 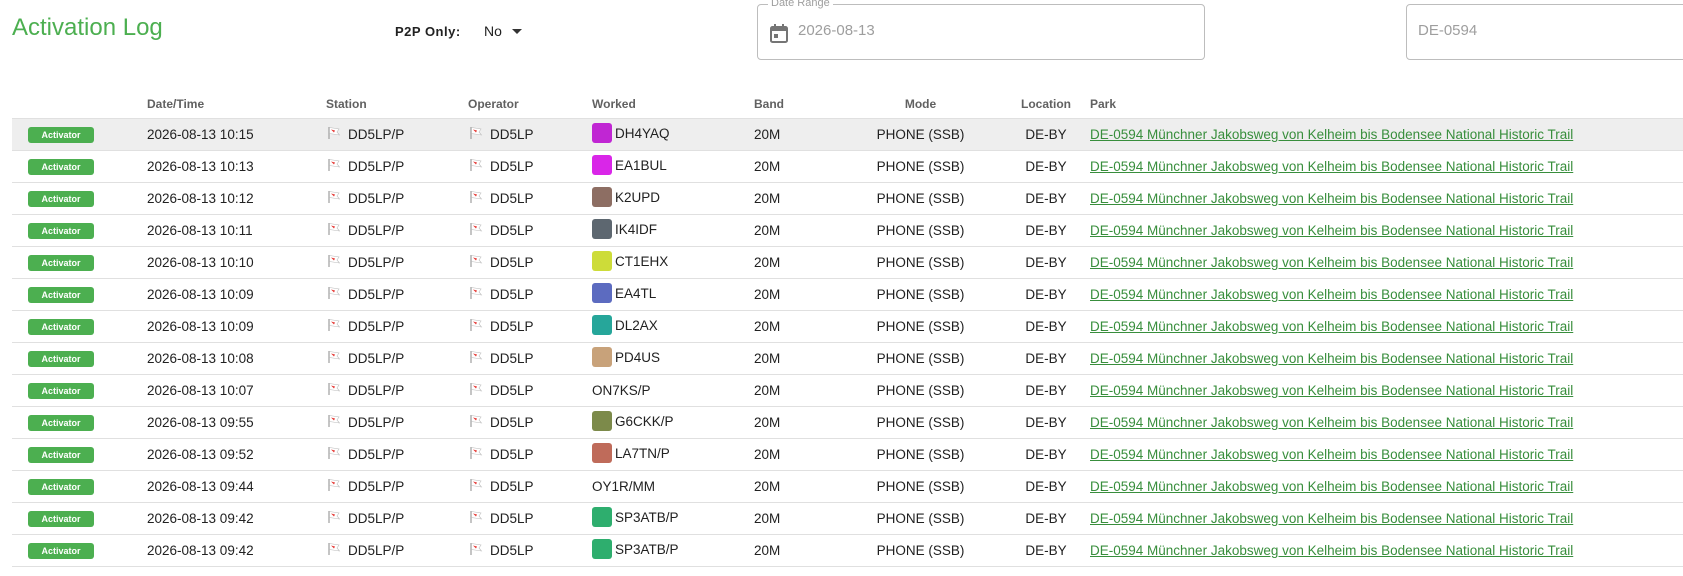 What do you see at coordinates (236, 358) in the screenshot?
I see `datetime-cell: 2026-08-13 10:08` at bounding box center [236, 358].